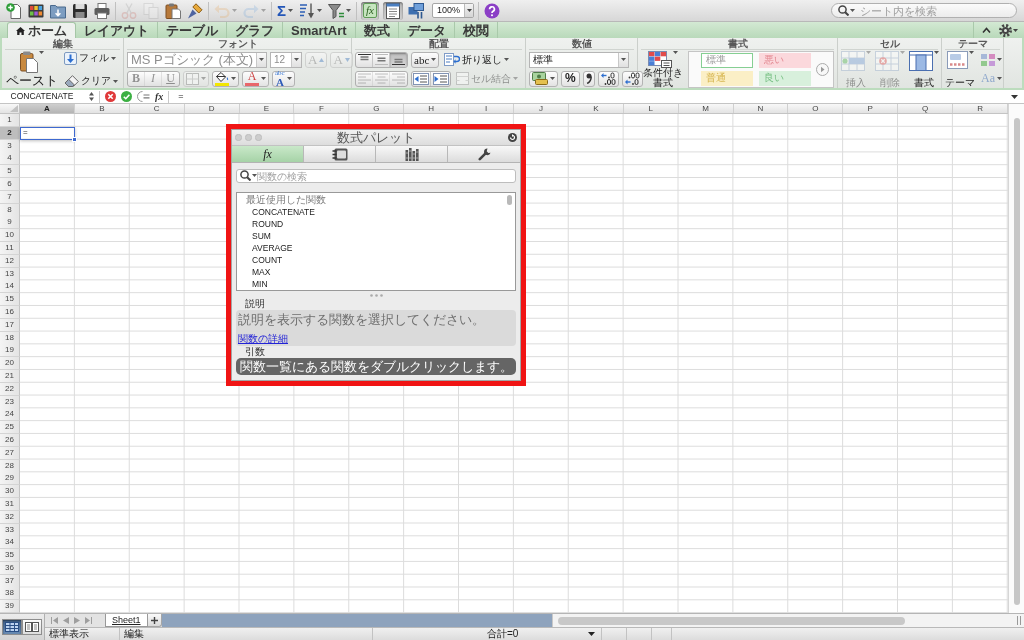  I want to click on page-layout-view-button, so click(32, 627).